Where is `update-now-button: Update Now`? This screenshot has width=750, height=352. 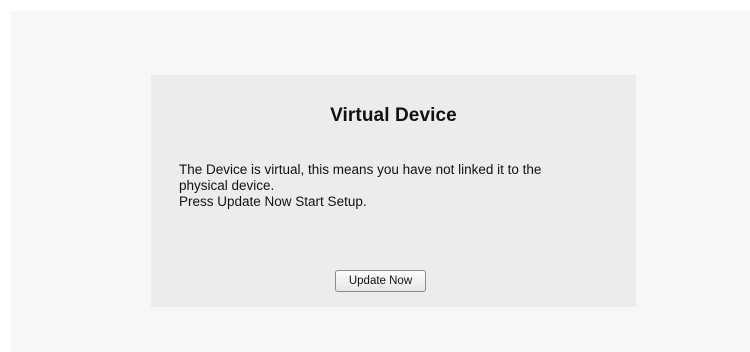
update-now-button: Update Now is located at coordinates (380, 281).